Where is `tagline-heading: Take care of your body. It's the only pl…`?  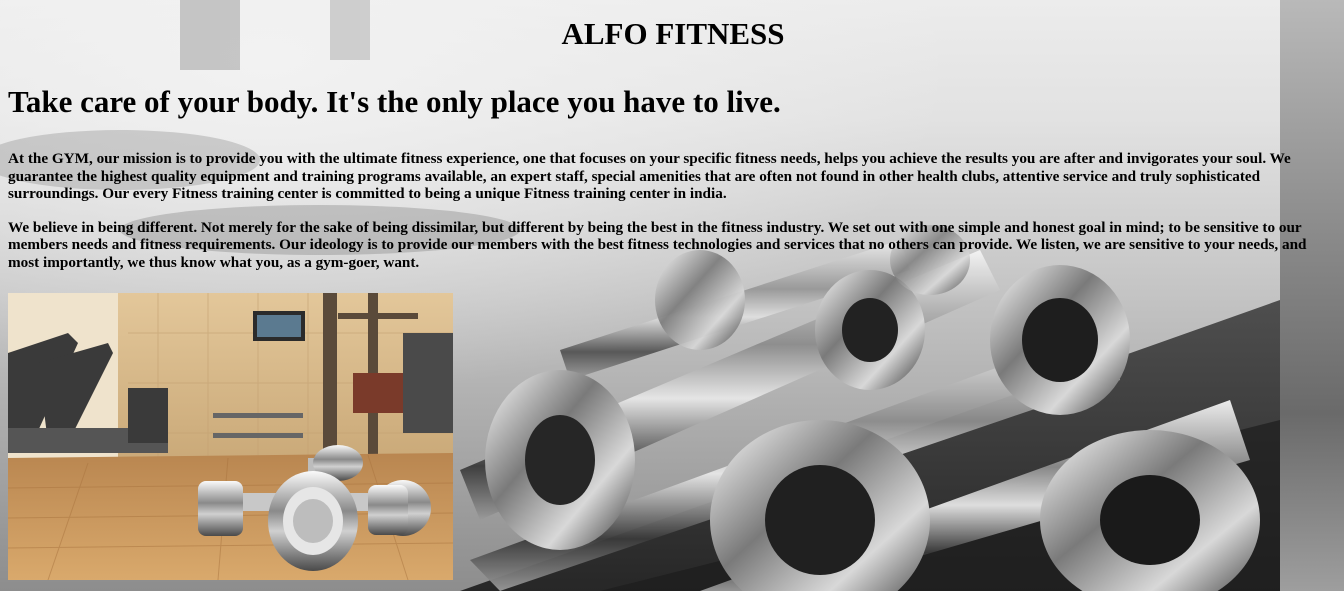 tagline-heading: Take care of your body. It's the only pl… is located at coordinates (394, 101).